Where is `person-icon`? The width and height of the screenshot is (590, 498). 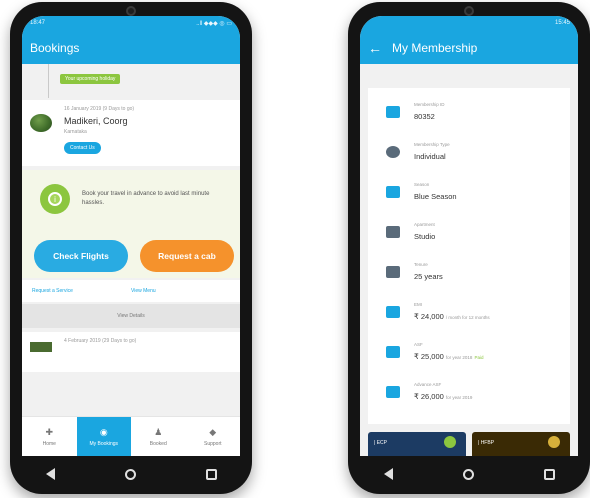 person-icon is located at coordinates (393, 152).